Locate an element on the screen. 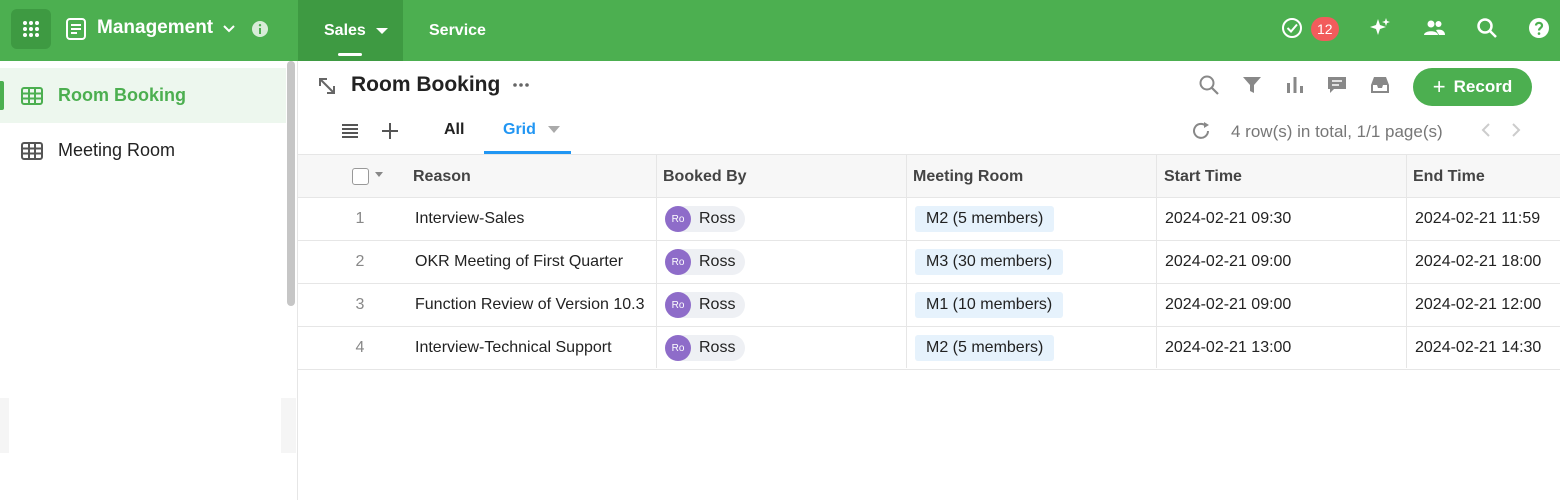  room-tag: M1 (10 members) is located at coordinates (989, 305).